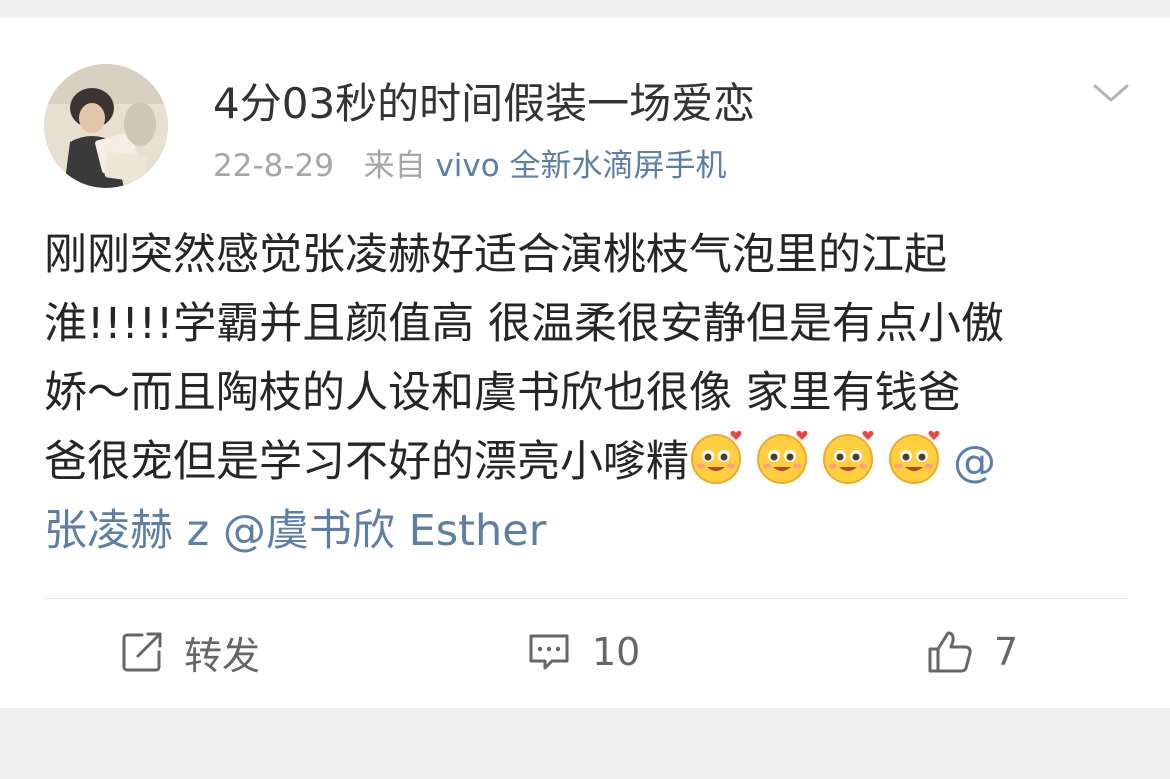 The height and width of the screenshot is (779, 1170). Describe the element at coordinates (394, 166) in the screenshot. I see `source-prefix: 来自` at that location.